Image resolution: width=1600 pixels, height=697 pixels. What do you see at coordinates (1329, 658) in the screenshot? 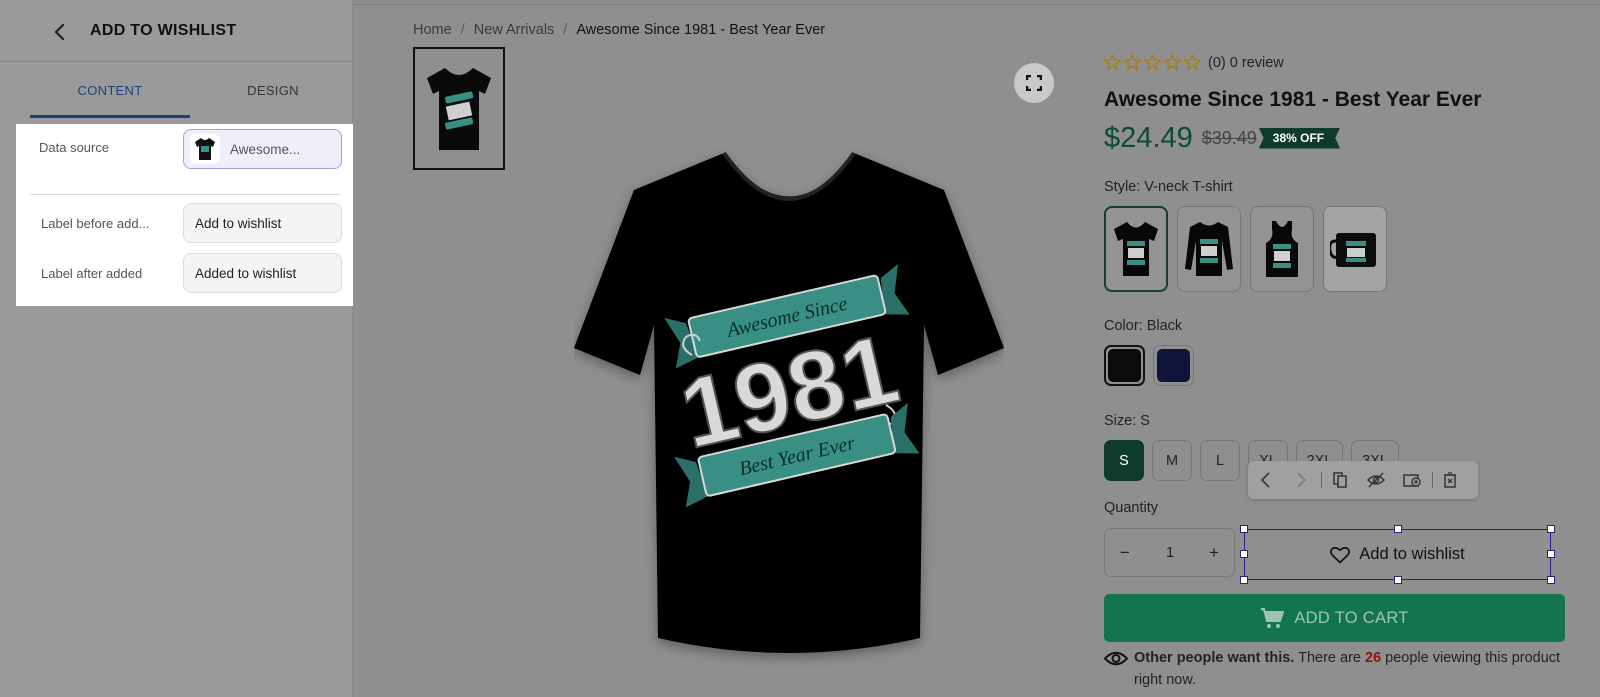
I see `viewers-pre: There are` at bounding box center [1329, 658].